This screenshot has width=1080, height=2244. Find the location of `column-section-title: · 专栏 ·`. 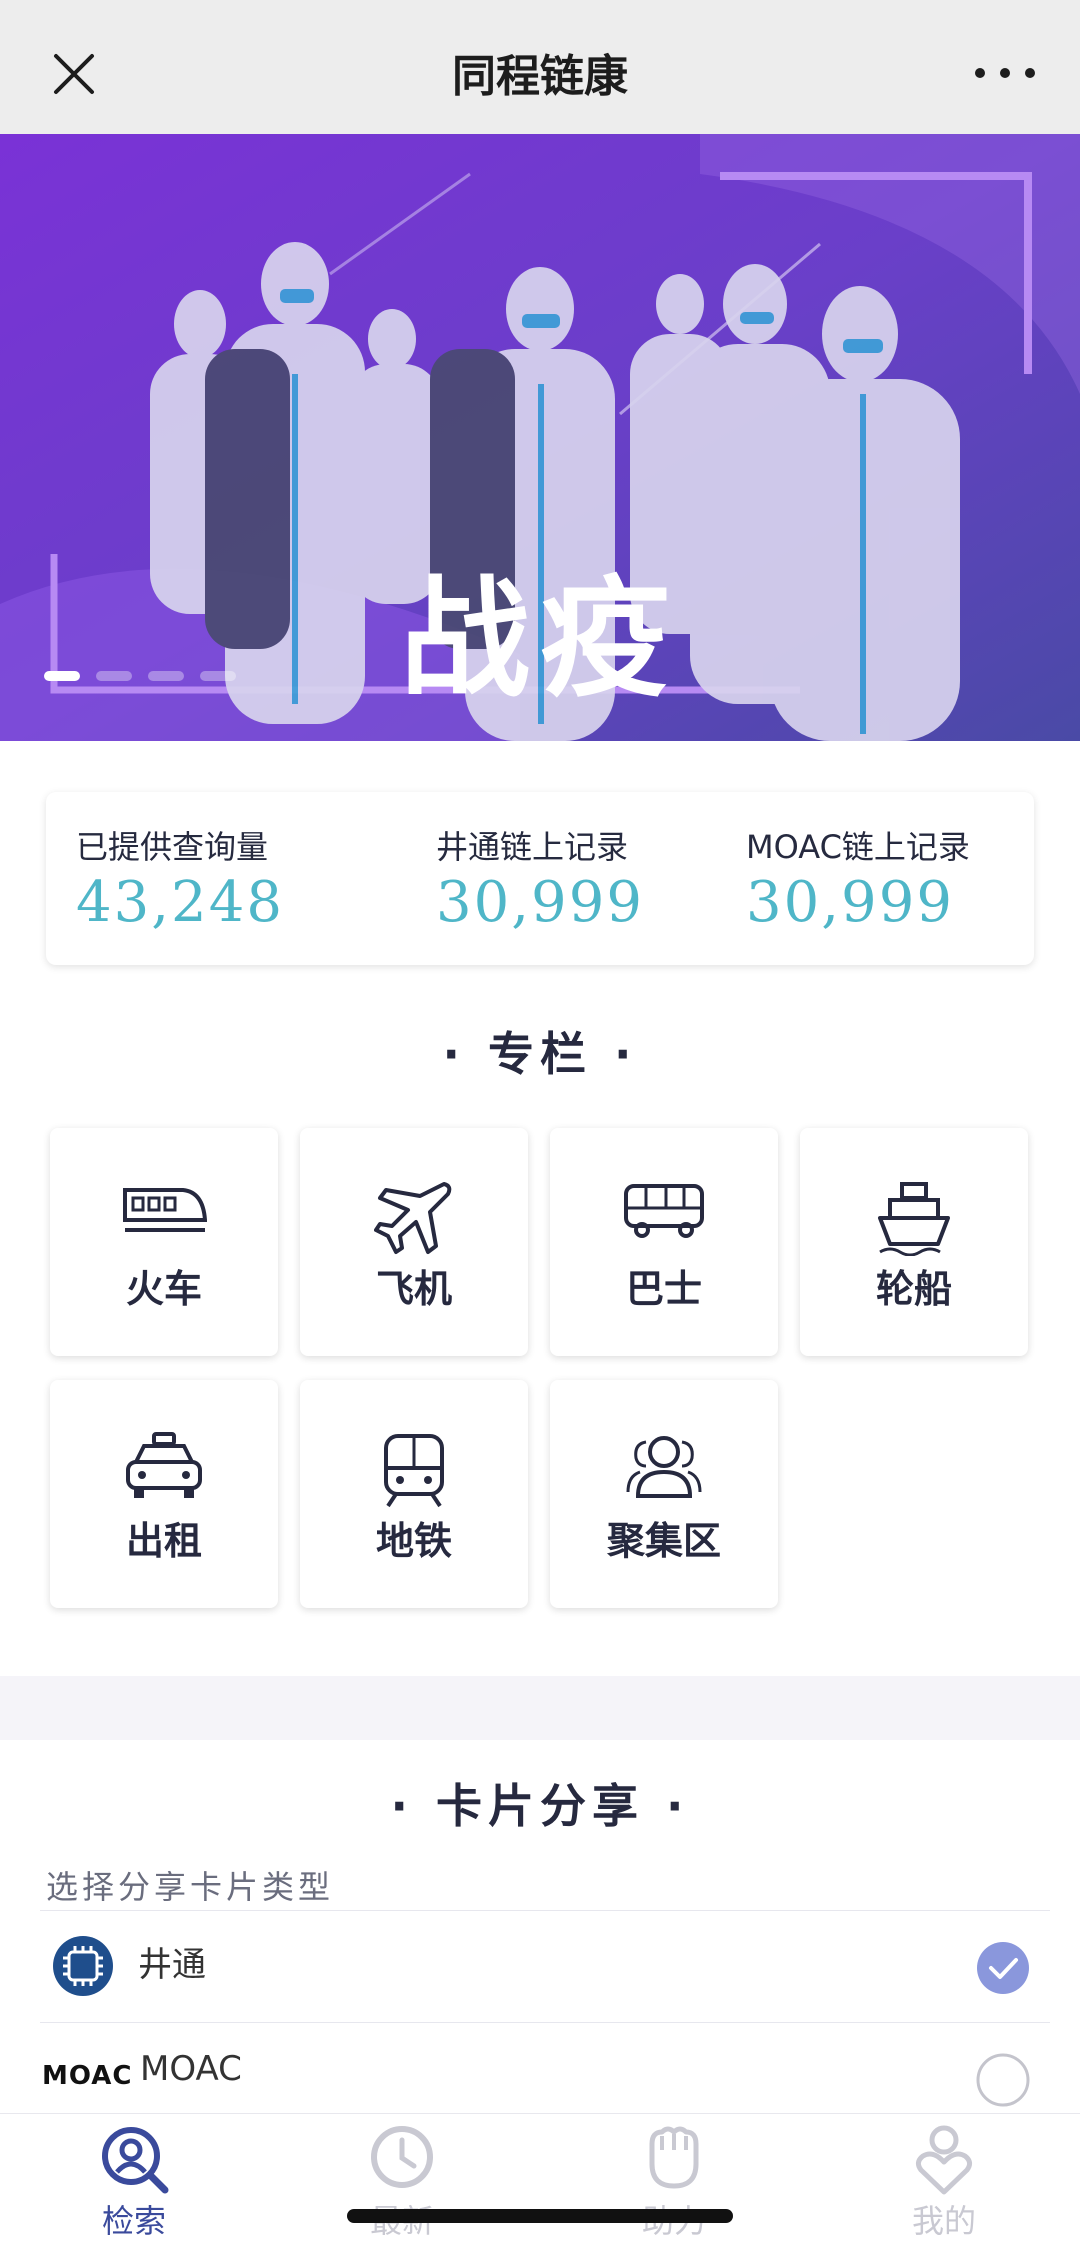

column-section-title: · 专栏 · is located at coordinates (540, 1054).